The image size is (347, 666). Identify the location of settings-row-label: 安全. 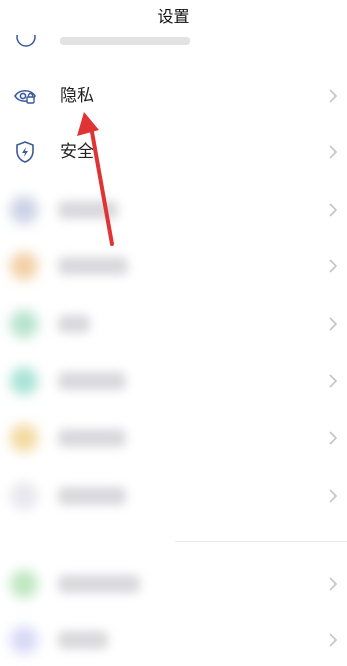
(77, 152).